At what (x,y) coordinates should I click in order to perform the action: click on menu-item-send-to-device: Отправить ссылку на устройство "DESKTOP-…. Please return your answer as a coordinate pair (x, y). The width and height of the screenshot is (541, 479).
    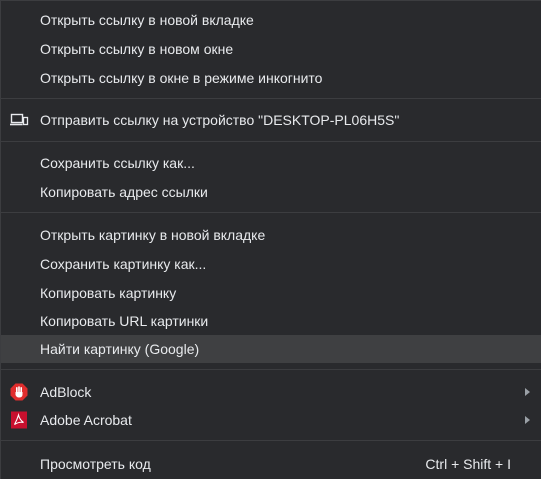
    Looking at the image, I should click on (271, 120).